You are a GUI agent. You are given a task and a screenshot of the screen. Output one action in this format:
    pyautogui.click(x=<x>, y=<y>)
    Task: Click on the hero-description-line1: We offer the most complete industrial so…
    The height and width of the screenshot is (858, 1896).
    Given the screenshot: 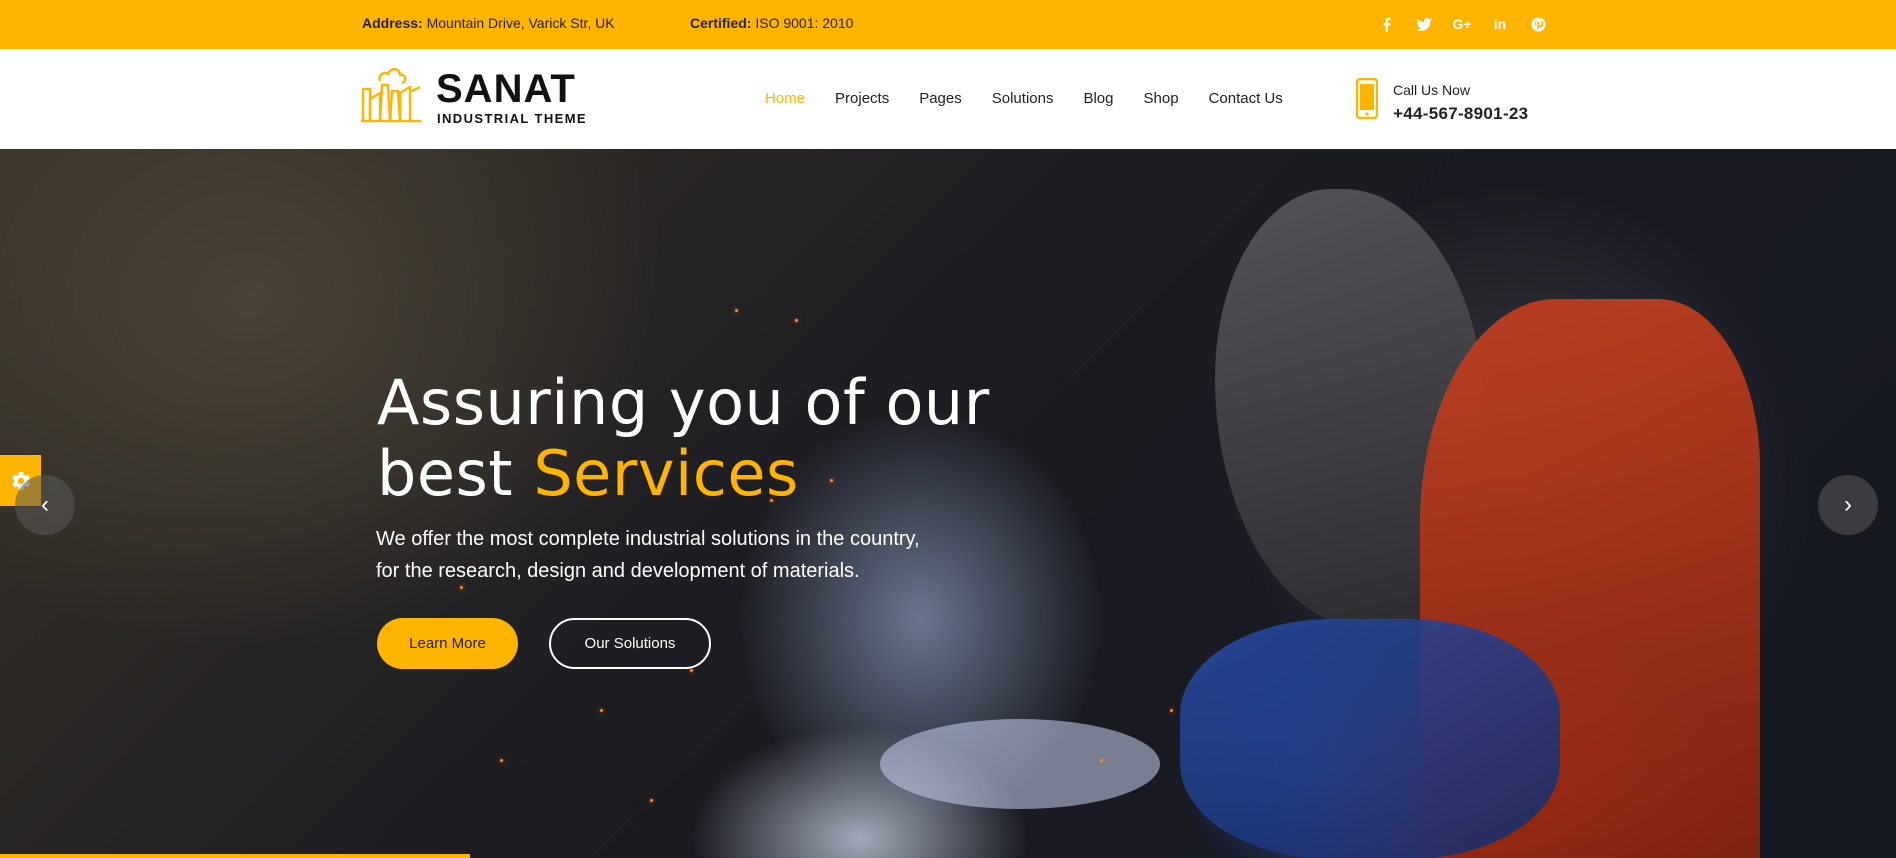 What is the action you would take?
    pyautogui.click(x=648, y=539)
    